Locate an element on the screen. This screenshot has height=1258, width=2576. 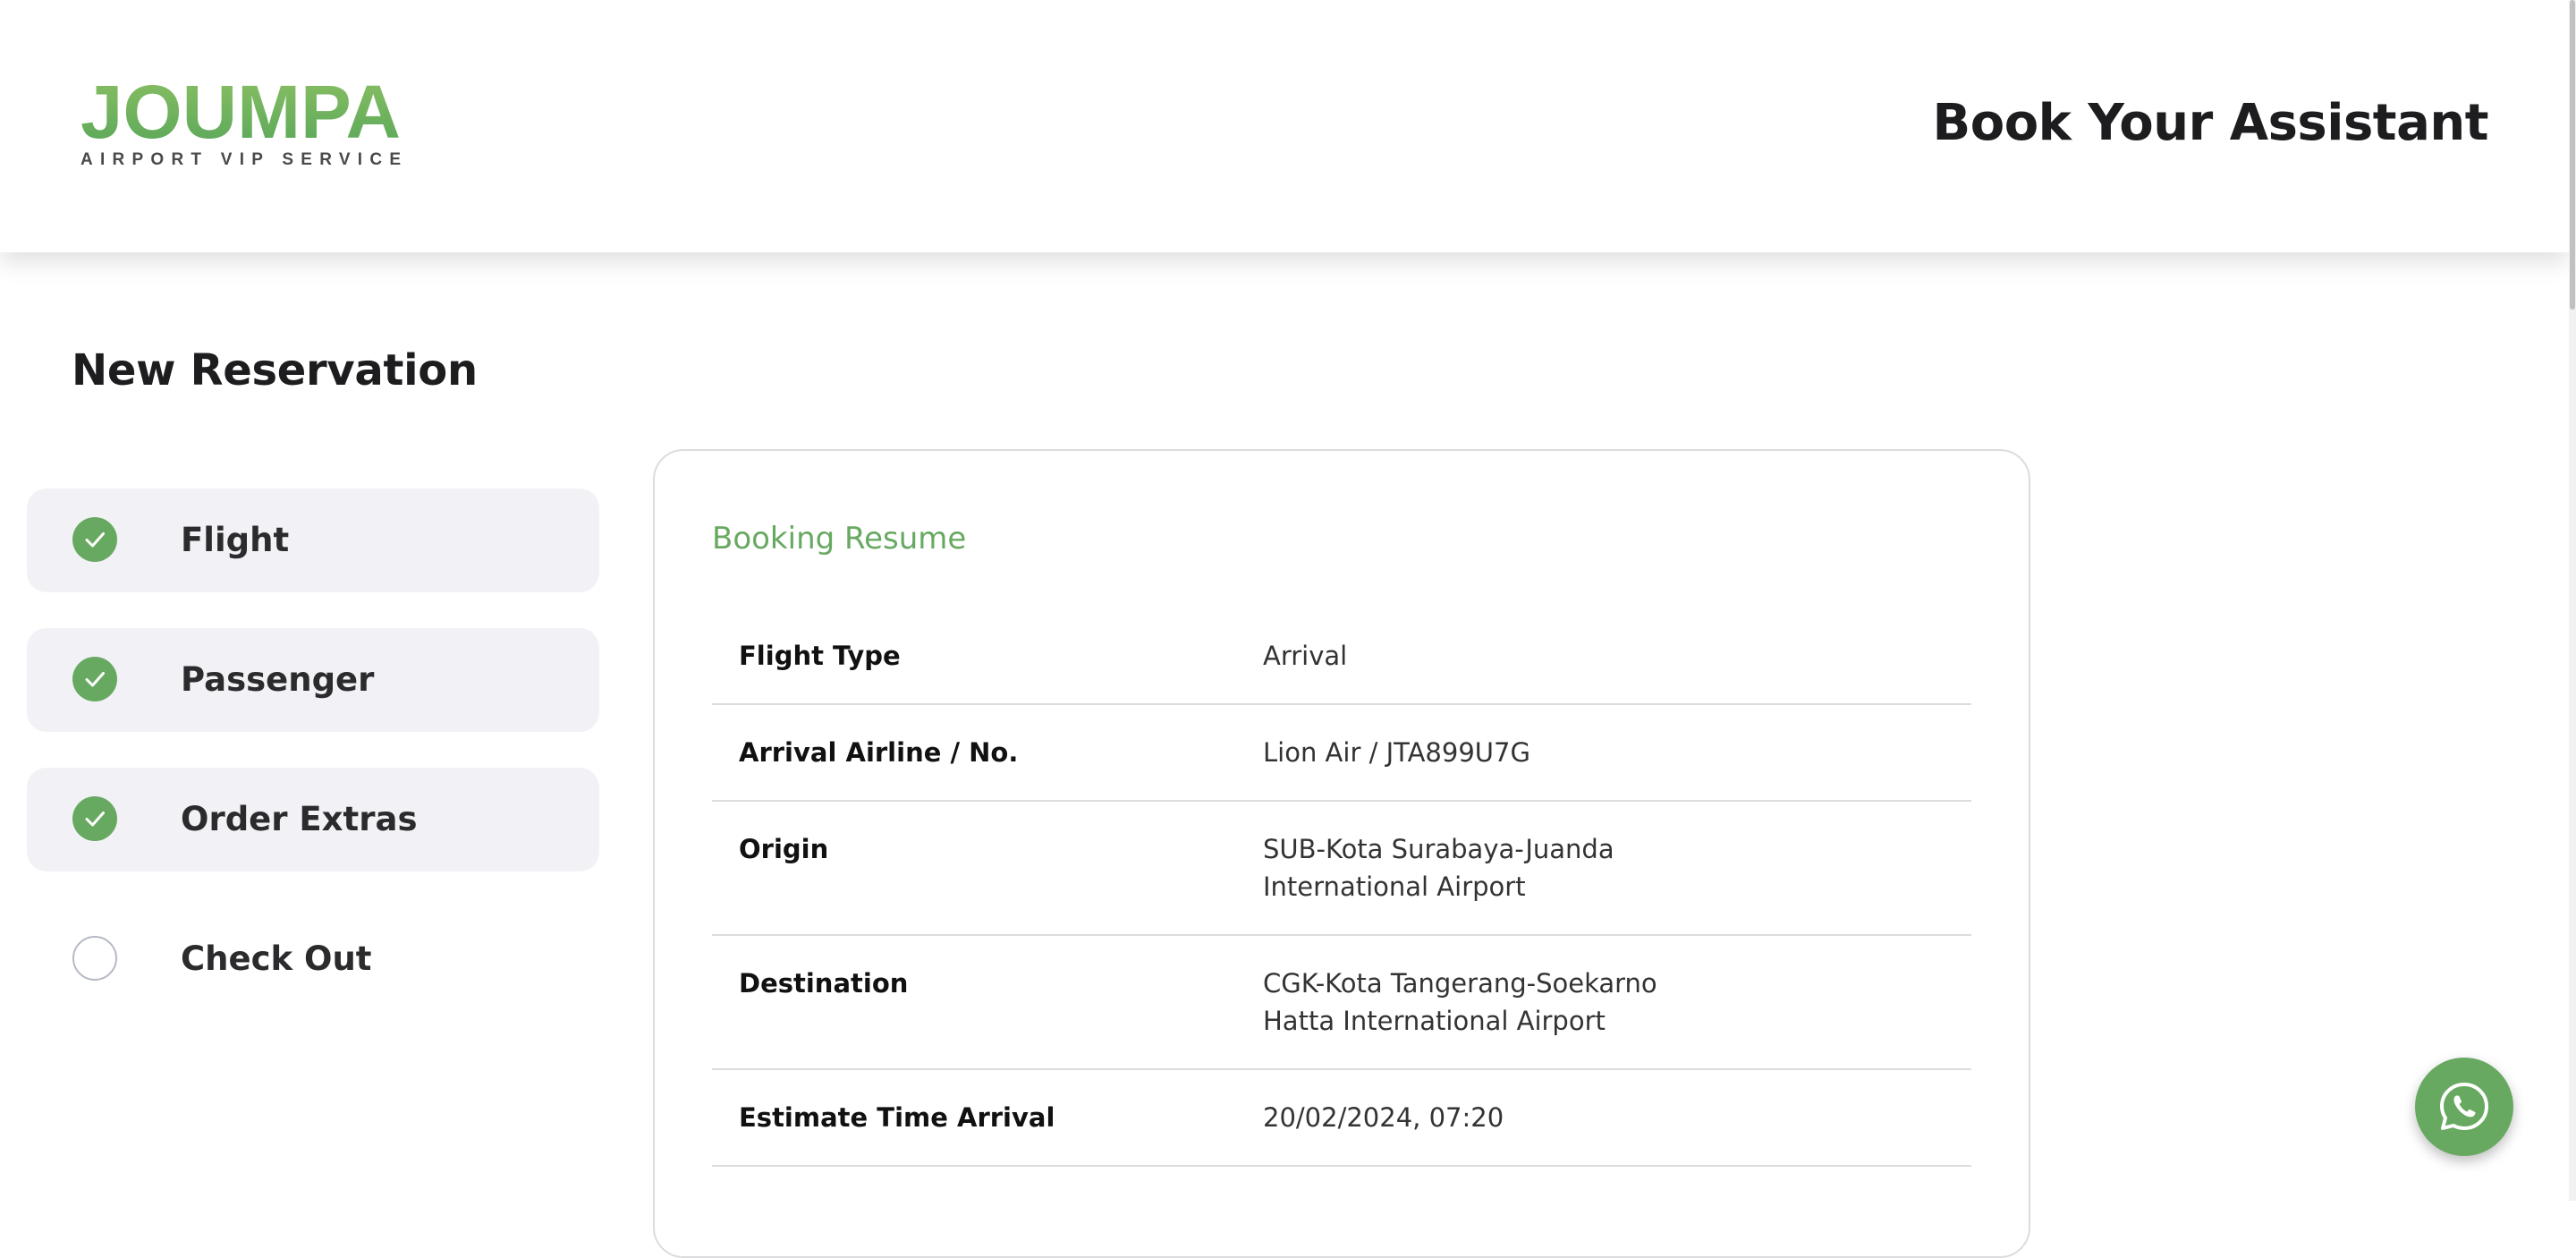
whatsapp-icon is located at coordinates (2464, 1106).